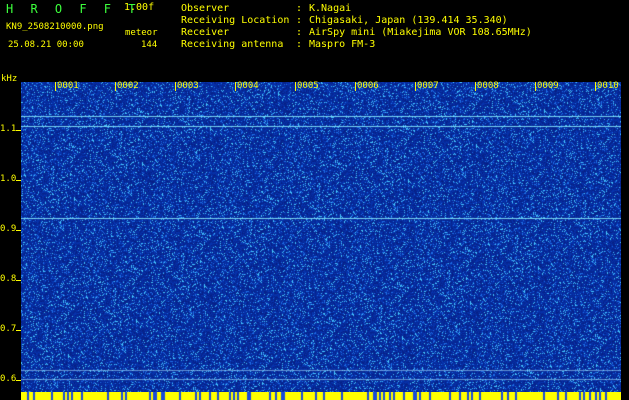  What do you see at coordinates (9, 79) in the screenshot?
I see `y-axis-unit: kHz` at bounding box center [9, 79].